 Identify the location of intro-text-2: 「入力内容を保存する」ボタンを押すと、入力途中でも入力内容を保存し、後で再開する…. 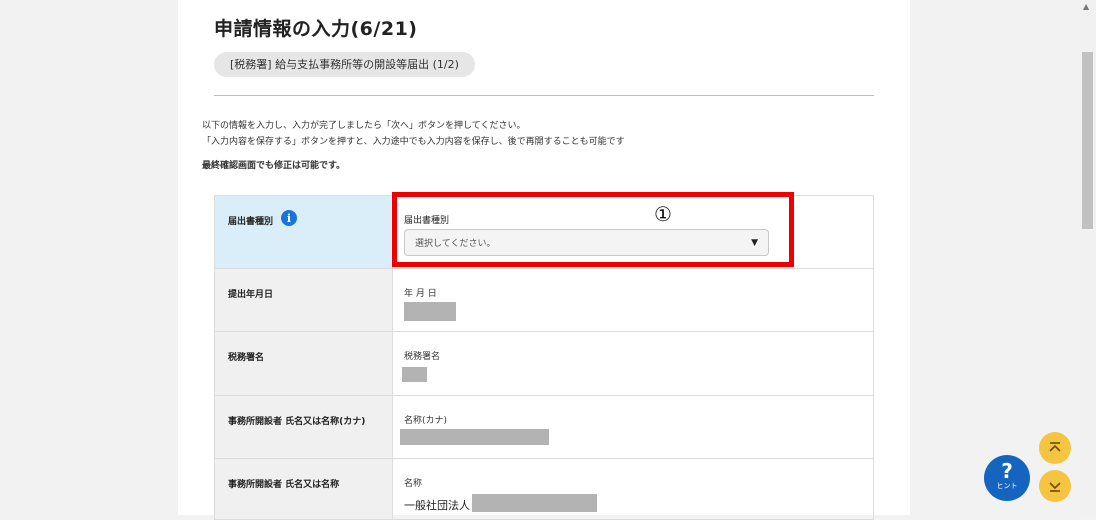
(413, 142).